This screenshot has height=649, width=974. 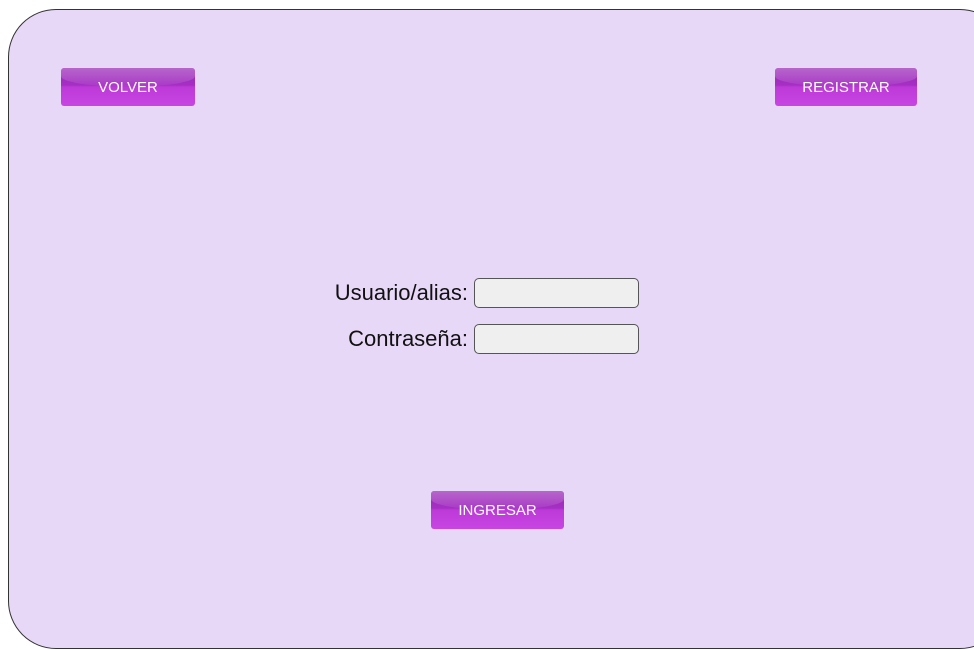 I want to click on back-button: VOLVER, so click(x=128, y=87).